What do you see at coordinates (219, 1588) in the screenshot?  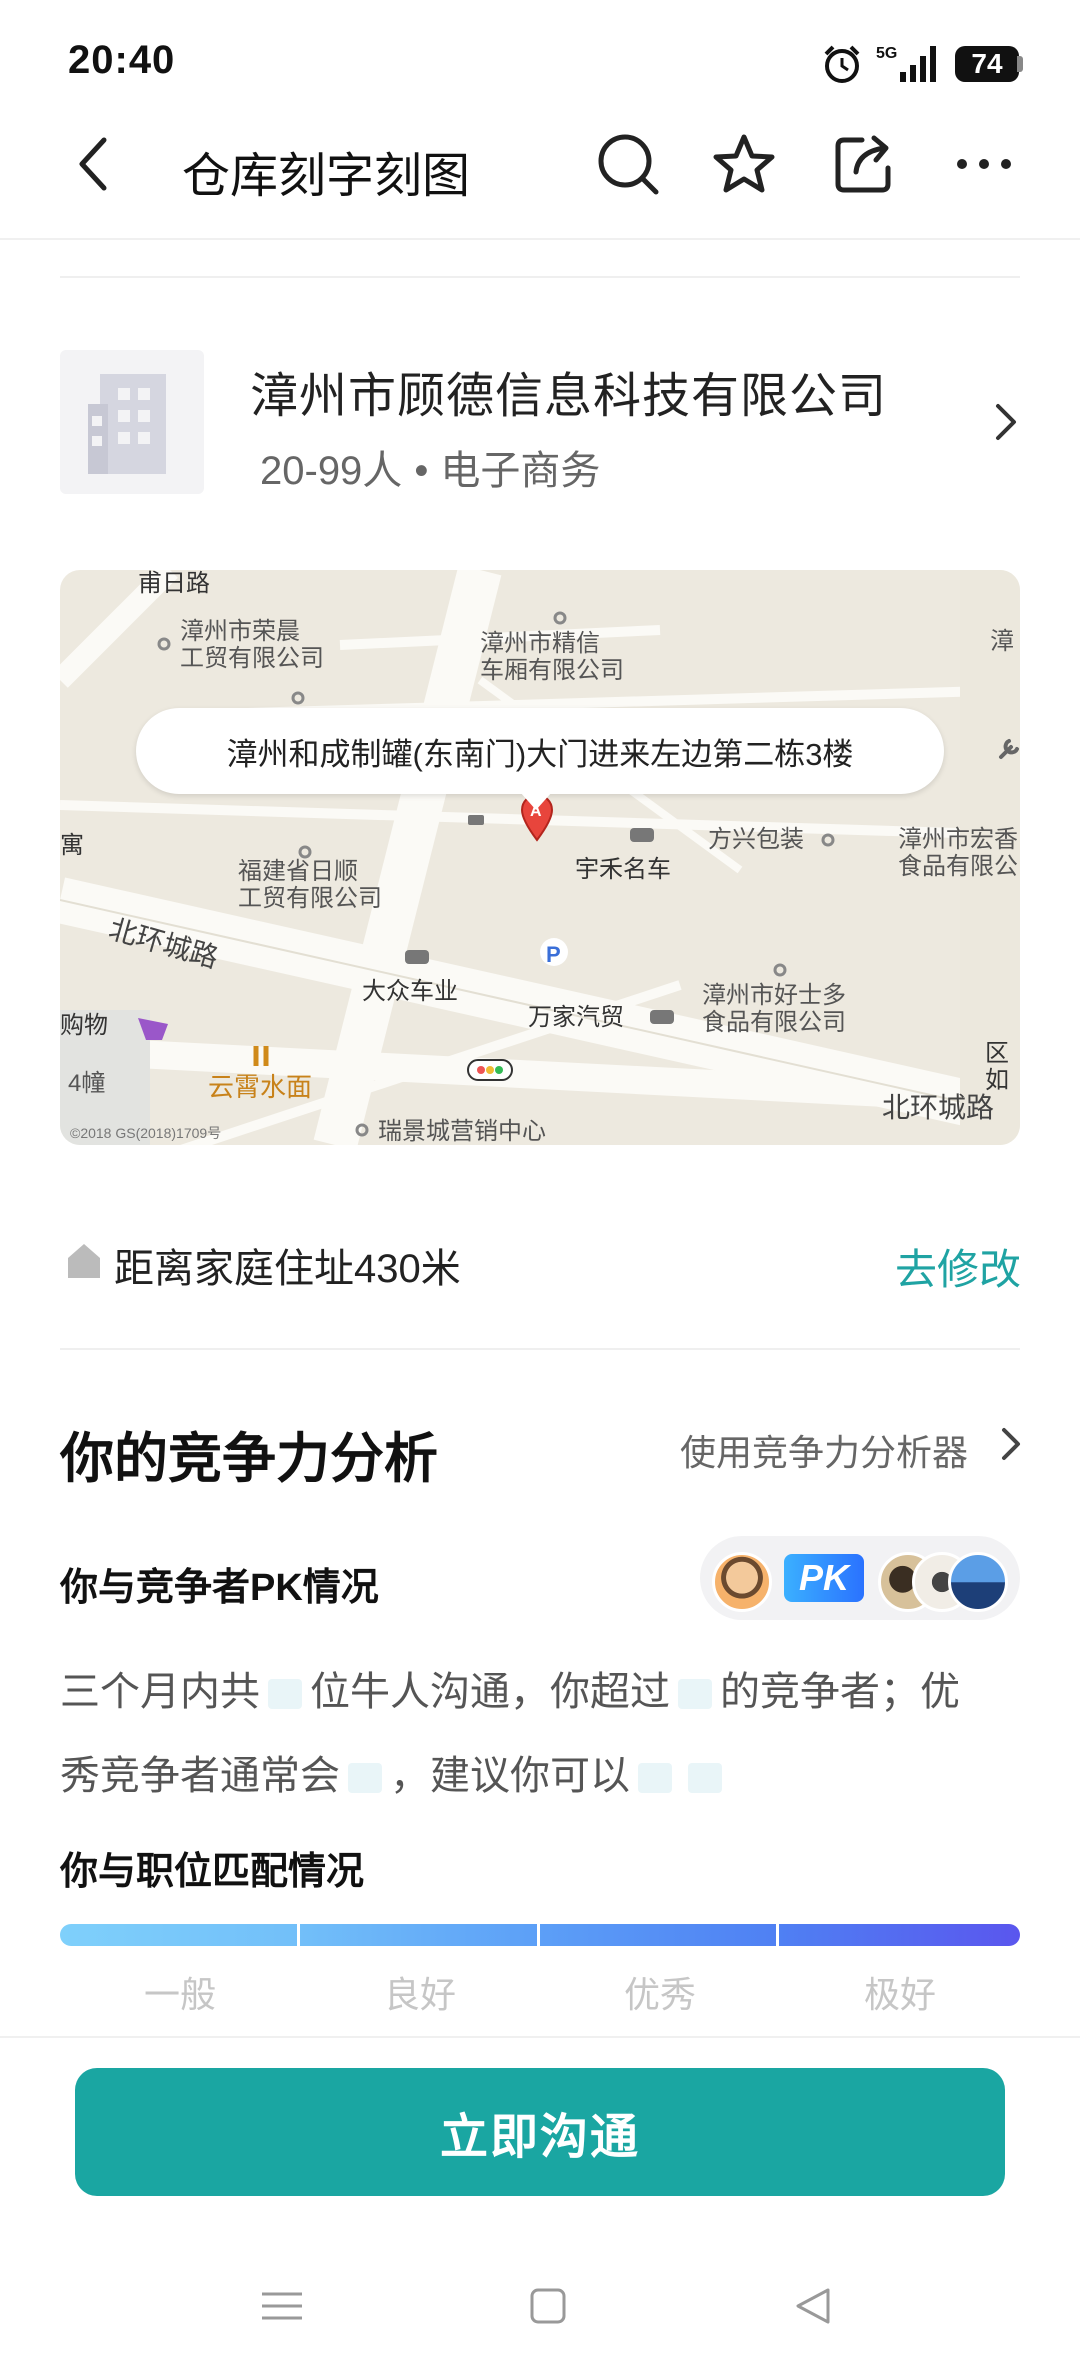 I see `pk-title: 你与竞争者PK情况` at bounding box center [219, 1588].